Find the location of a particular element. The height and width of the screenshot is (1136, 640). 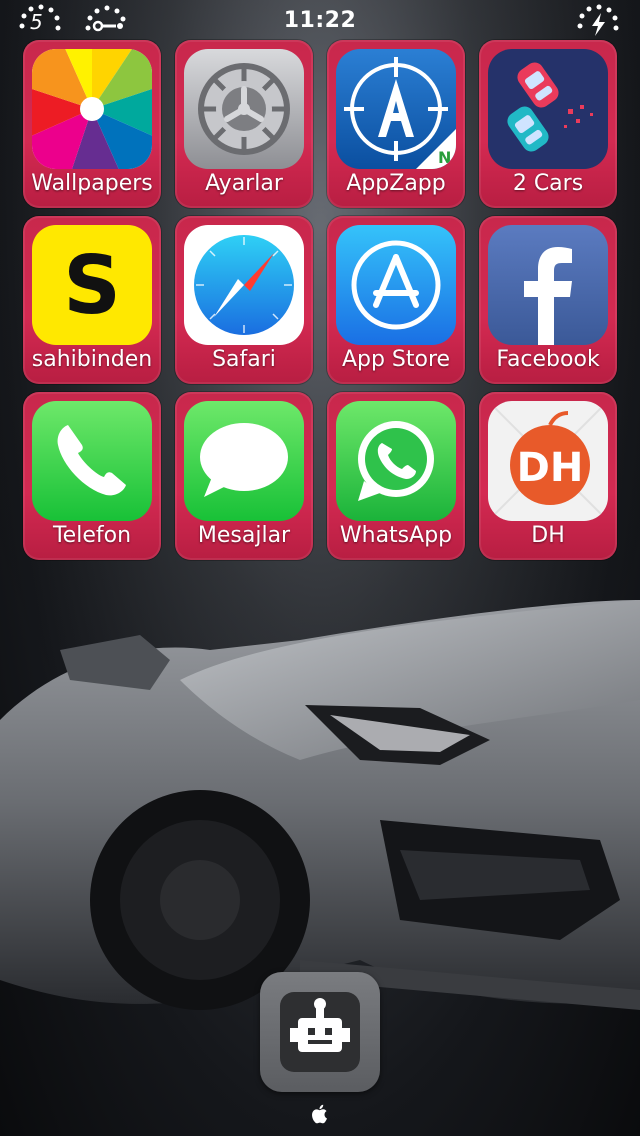

phone-icon is located at coordinates (92, 461).